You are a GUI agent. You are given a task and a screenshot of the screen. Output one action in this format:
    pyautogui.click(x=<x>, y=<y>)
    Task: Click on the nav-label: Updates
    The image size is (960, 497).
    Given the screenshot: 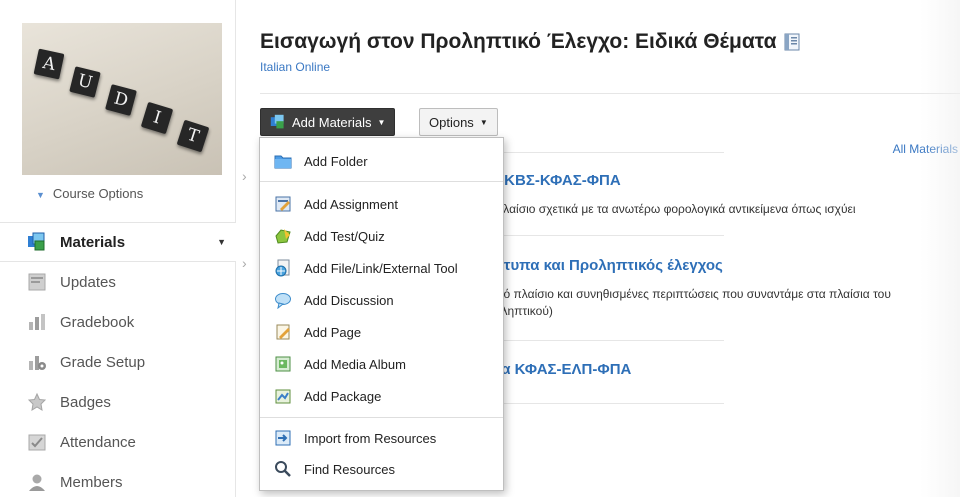 What is the action you would take?
    pyautogui.click(x=88, y=282)
    